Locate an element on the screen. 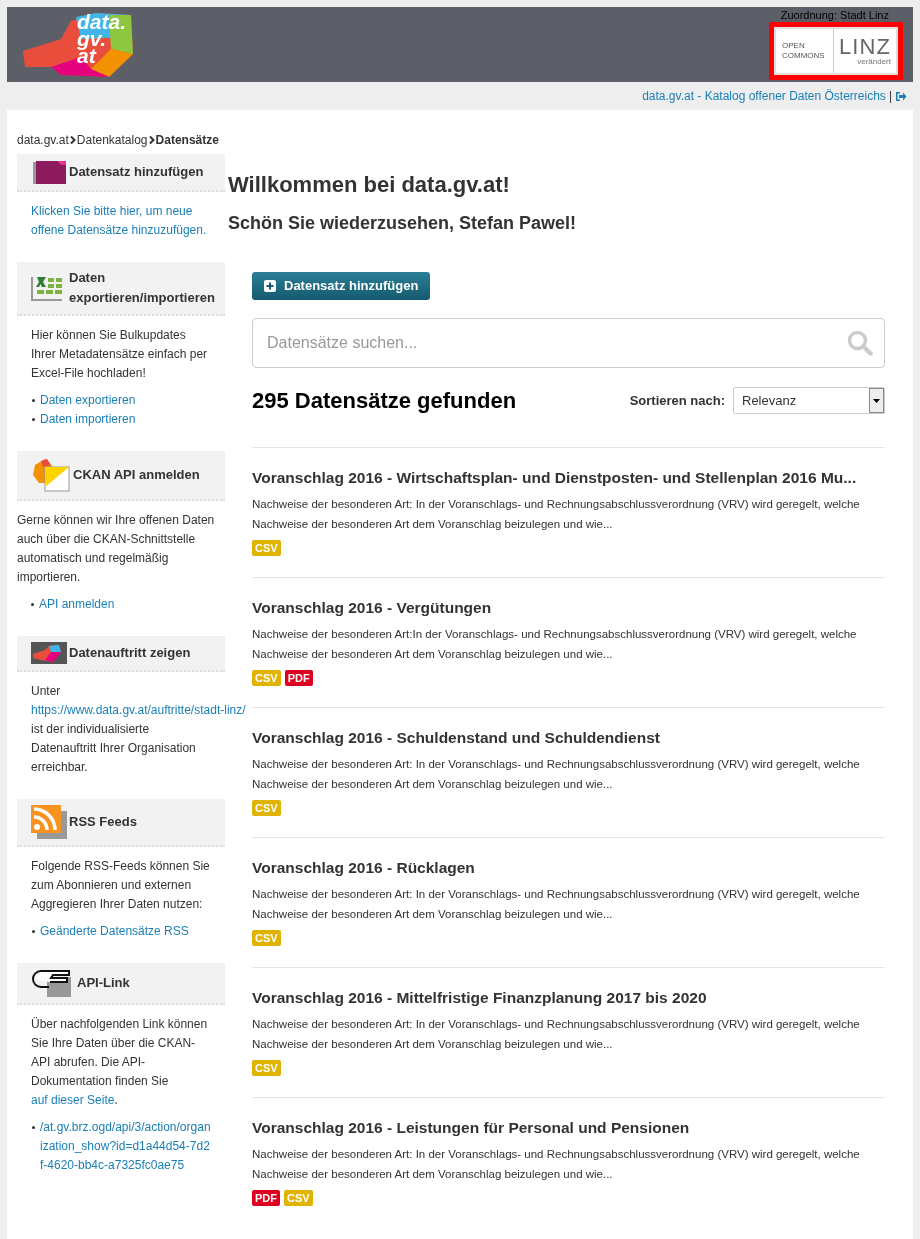 The height and width of the screenshot is (1239, 920). search-icon is located at coordinates (860, 343).